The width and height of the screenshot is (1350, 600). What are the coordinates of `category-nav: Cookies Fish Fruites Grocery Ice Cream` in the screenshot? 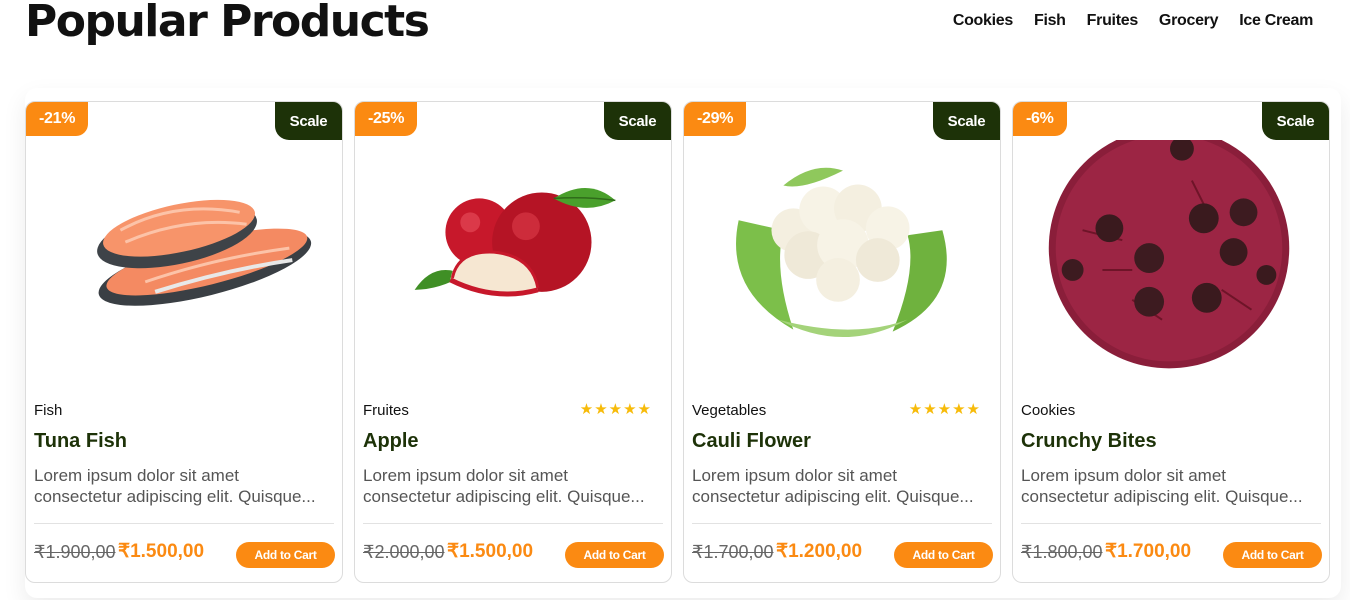 It's located at (1133, 21).